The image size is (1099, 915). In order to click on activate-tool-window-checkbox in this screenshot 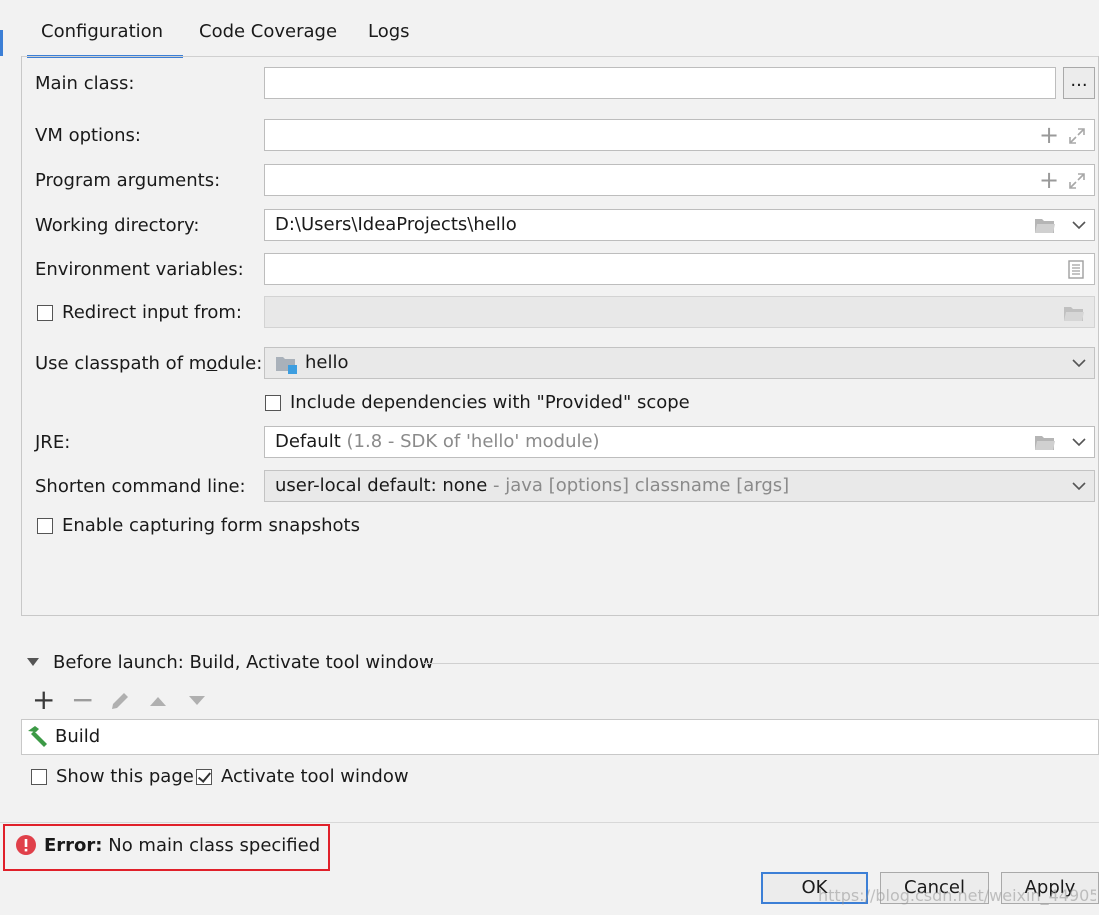, I will do `click(204, 777)`.